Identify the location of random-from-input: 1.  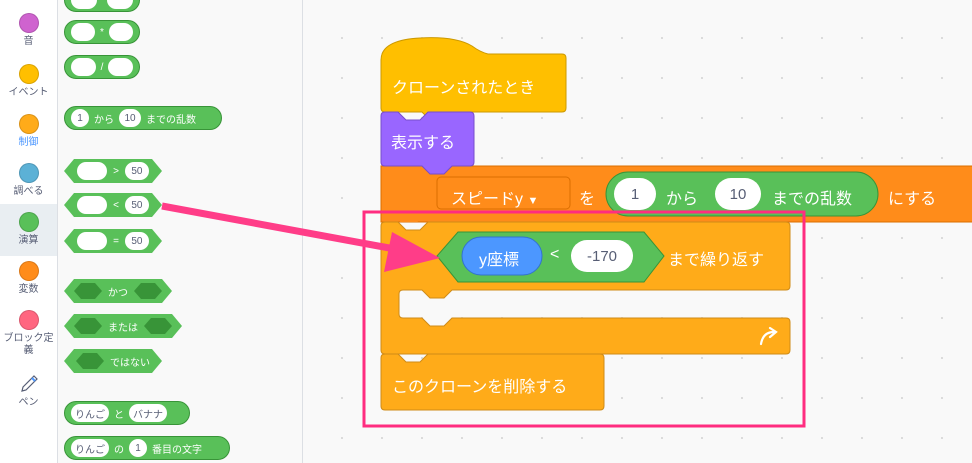
(635, 194).